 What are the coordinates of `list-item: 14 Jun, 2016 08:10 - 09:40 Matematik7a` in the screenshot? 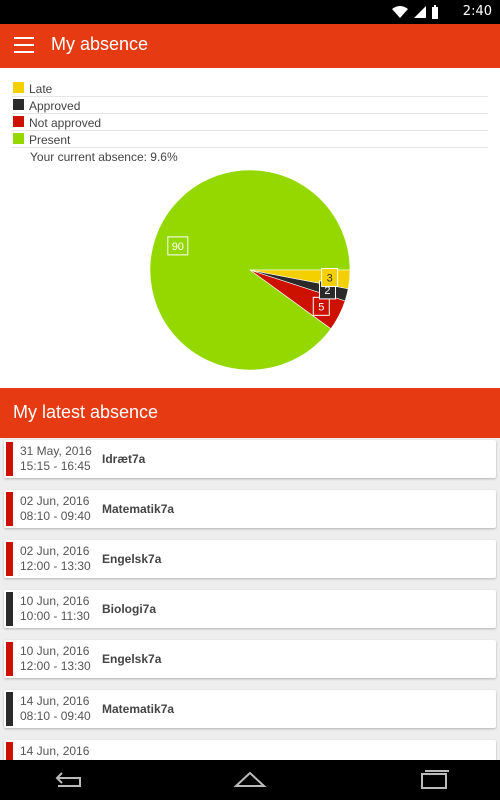 It's located at (250, 709).